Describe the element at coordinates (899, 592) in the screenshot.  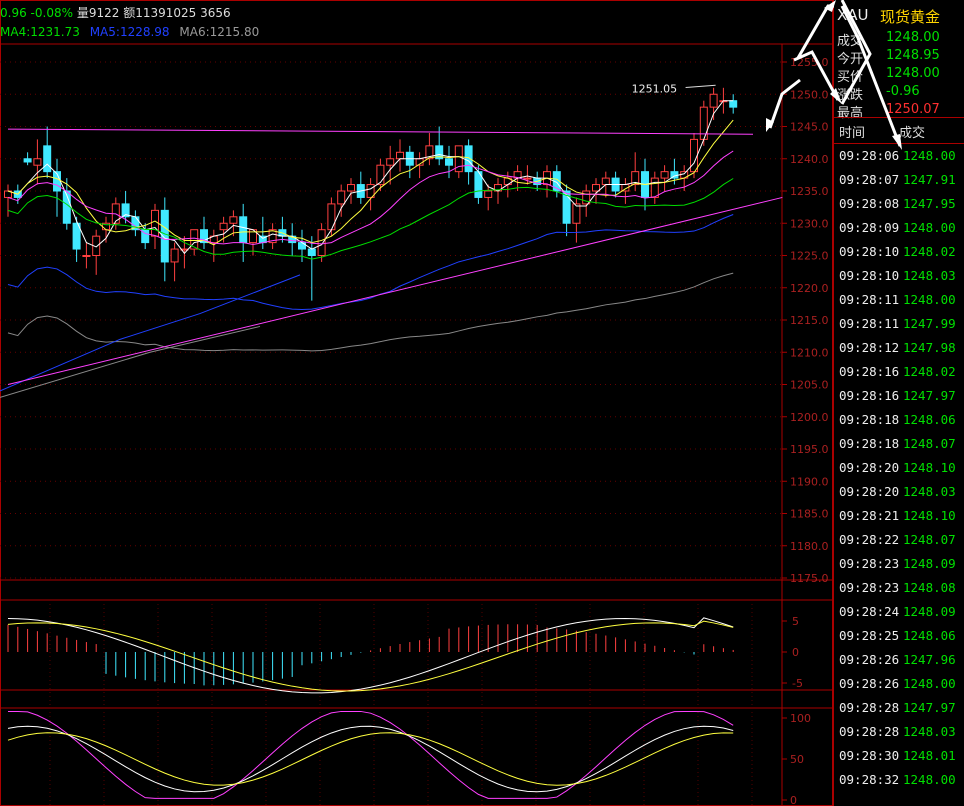
I see `tick-row: 09:28:23 1248.08` at that location.